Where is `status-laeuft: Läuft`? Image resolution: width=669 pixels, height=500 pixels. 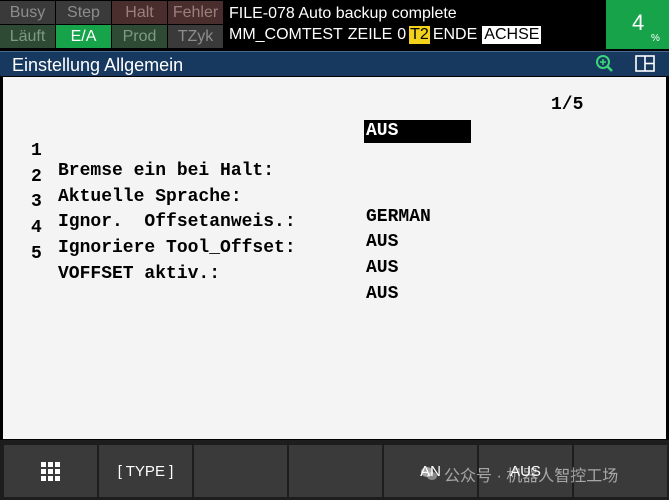 status-laeuft: Läuft is located at coordinates (27, 36).